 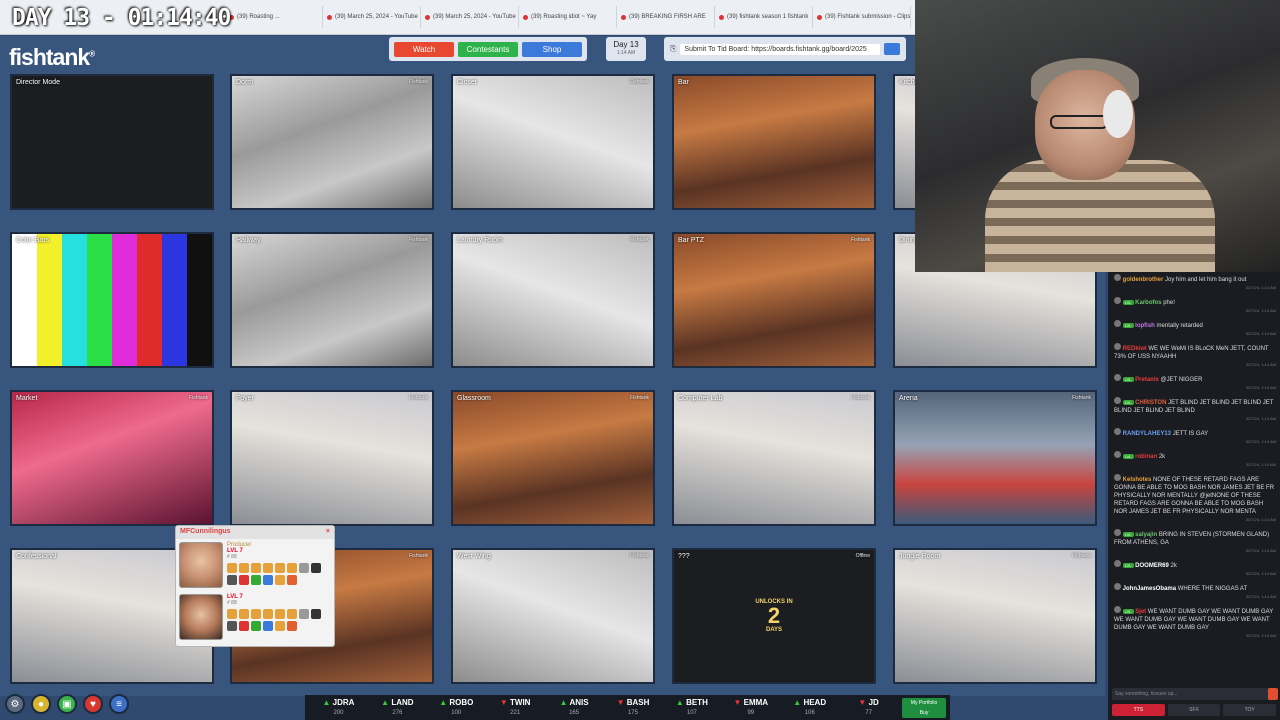 I want to click on camera-tile: Laundry Room Fishtank, so click(x=553, y=300).